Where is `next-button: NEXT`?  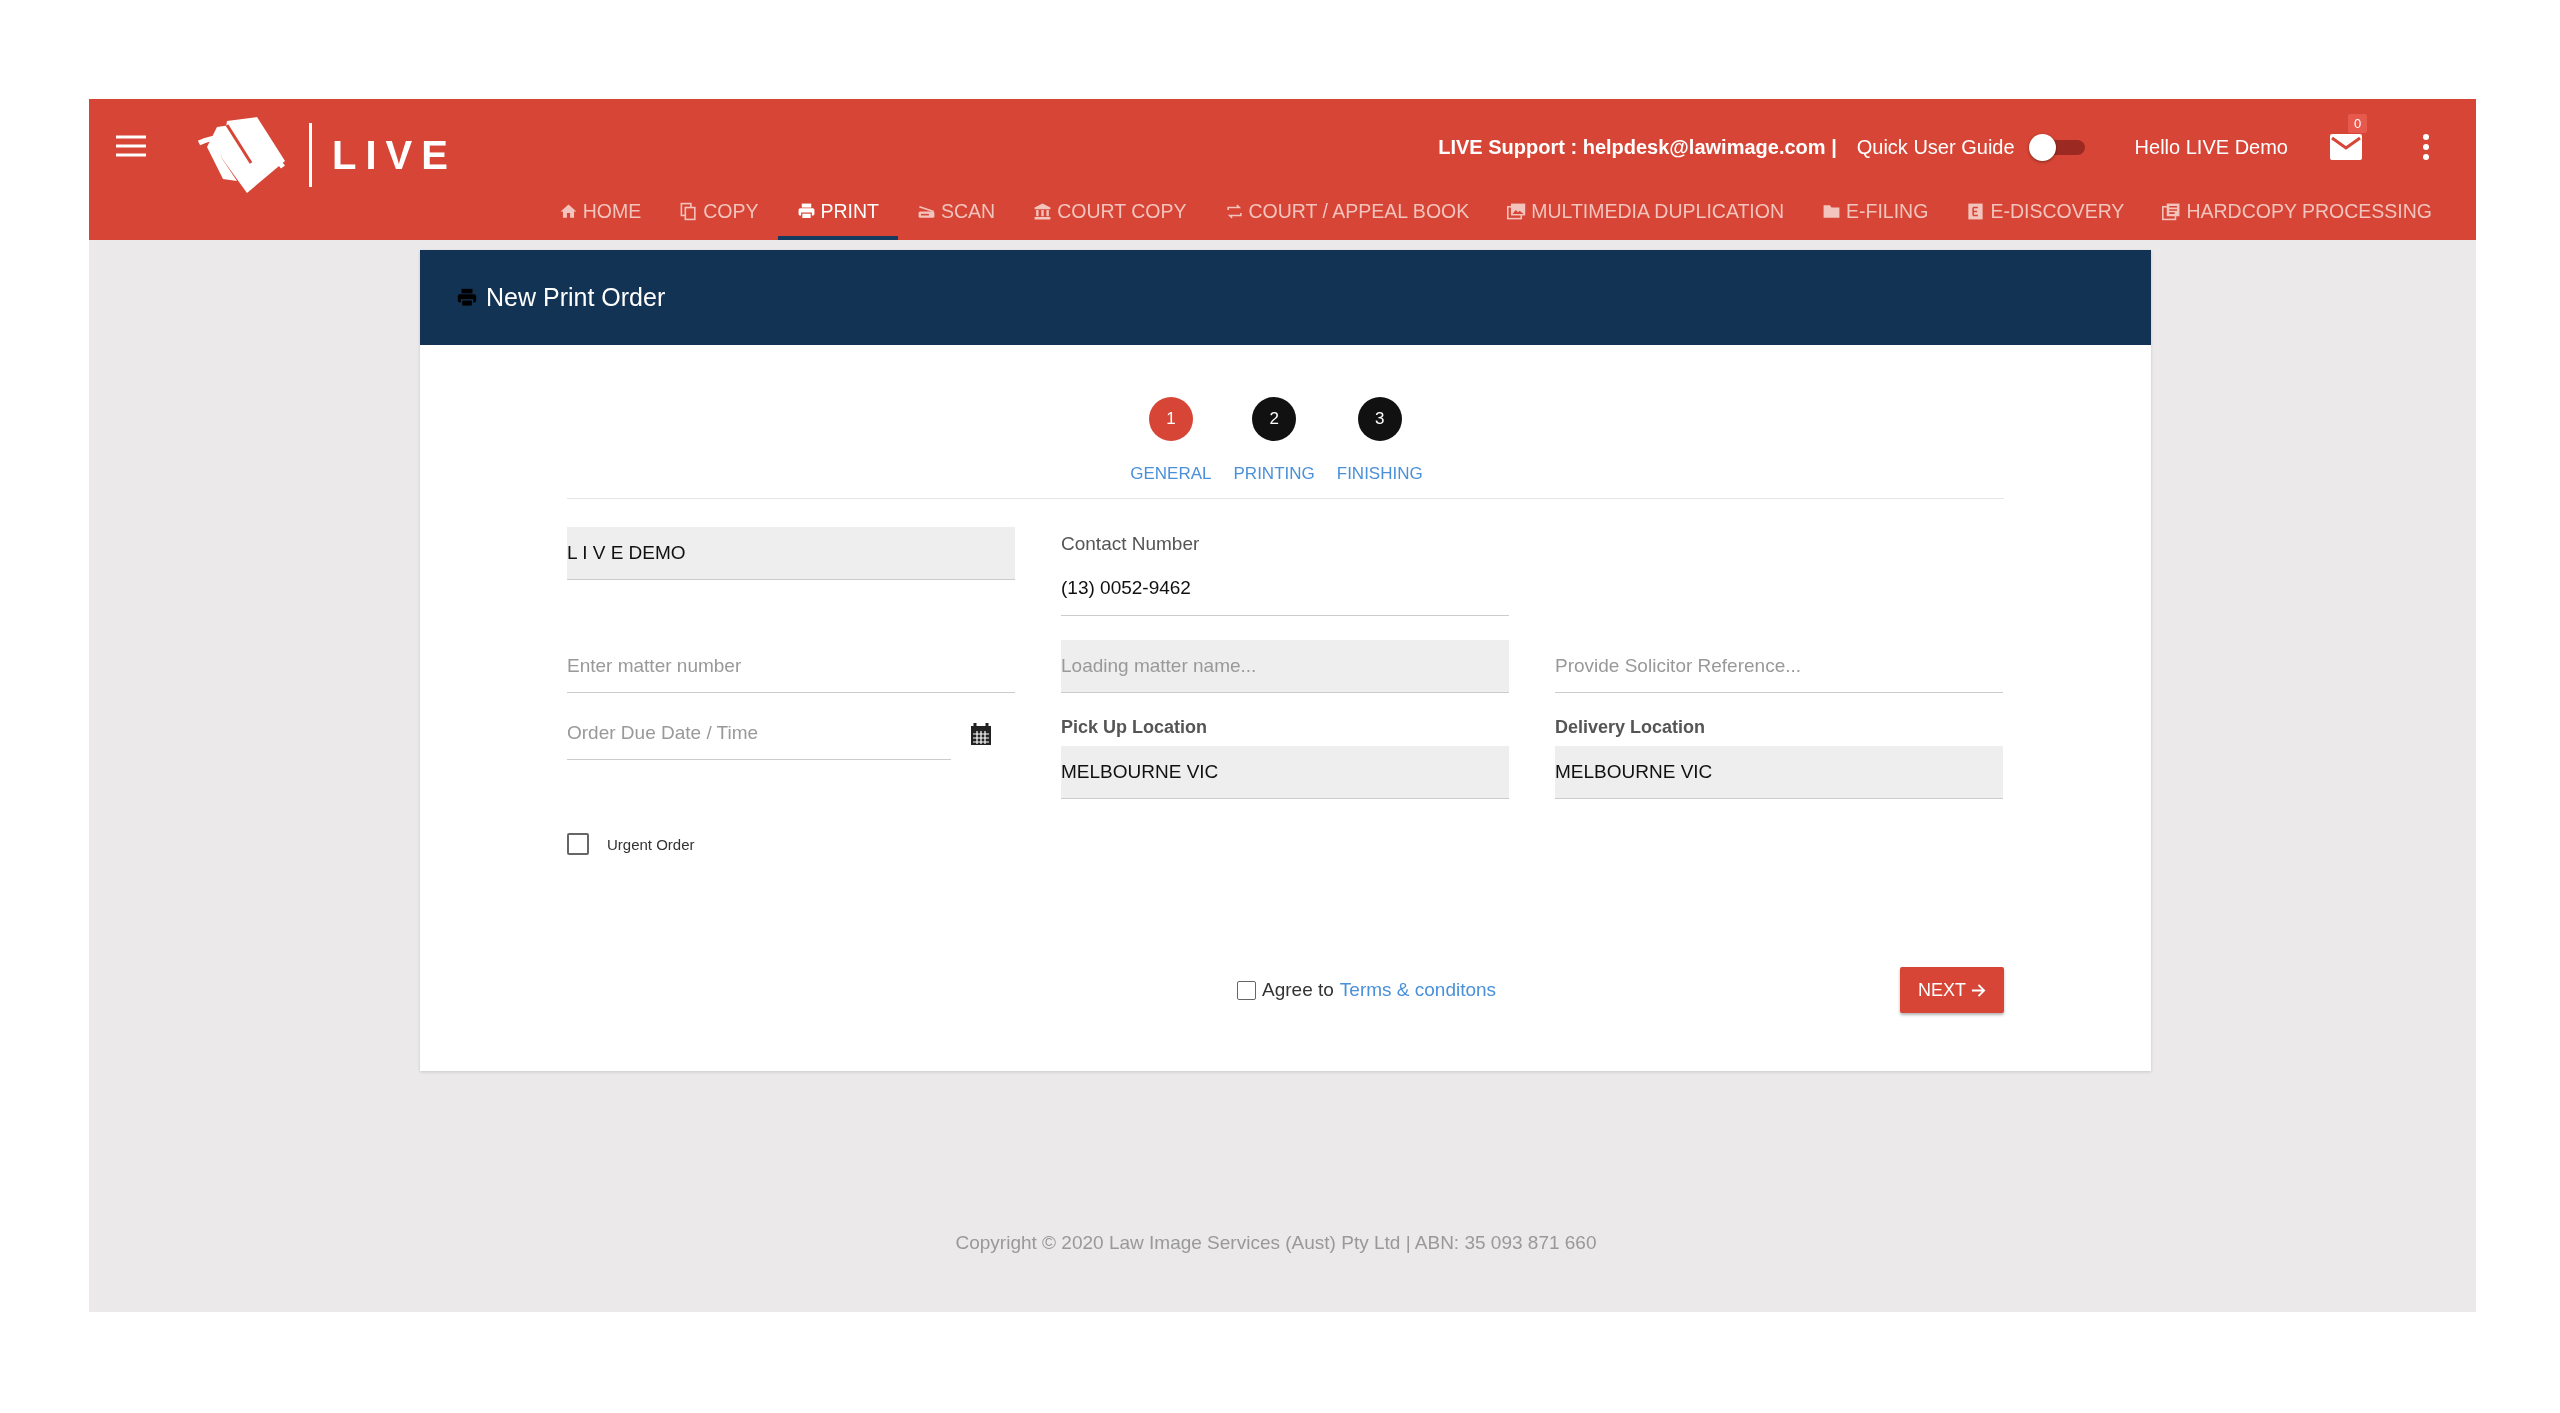 next-button: NEXT is located at coordinates (1952, 990).